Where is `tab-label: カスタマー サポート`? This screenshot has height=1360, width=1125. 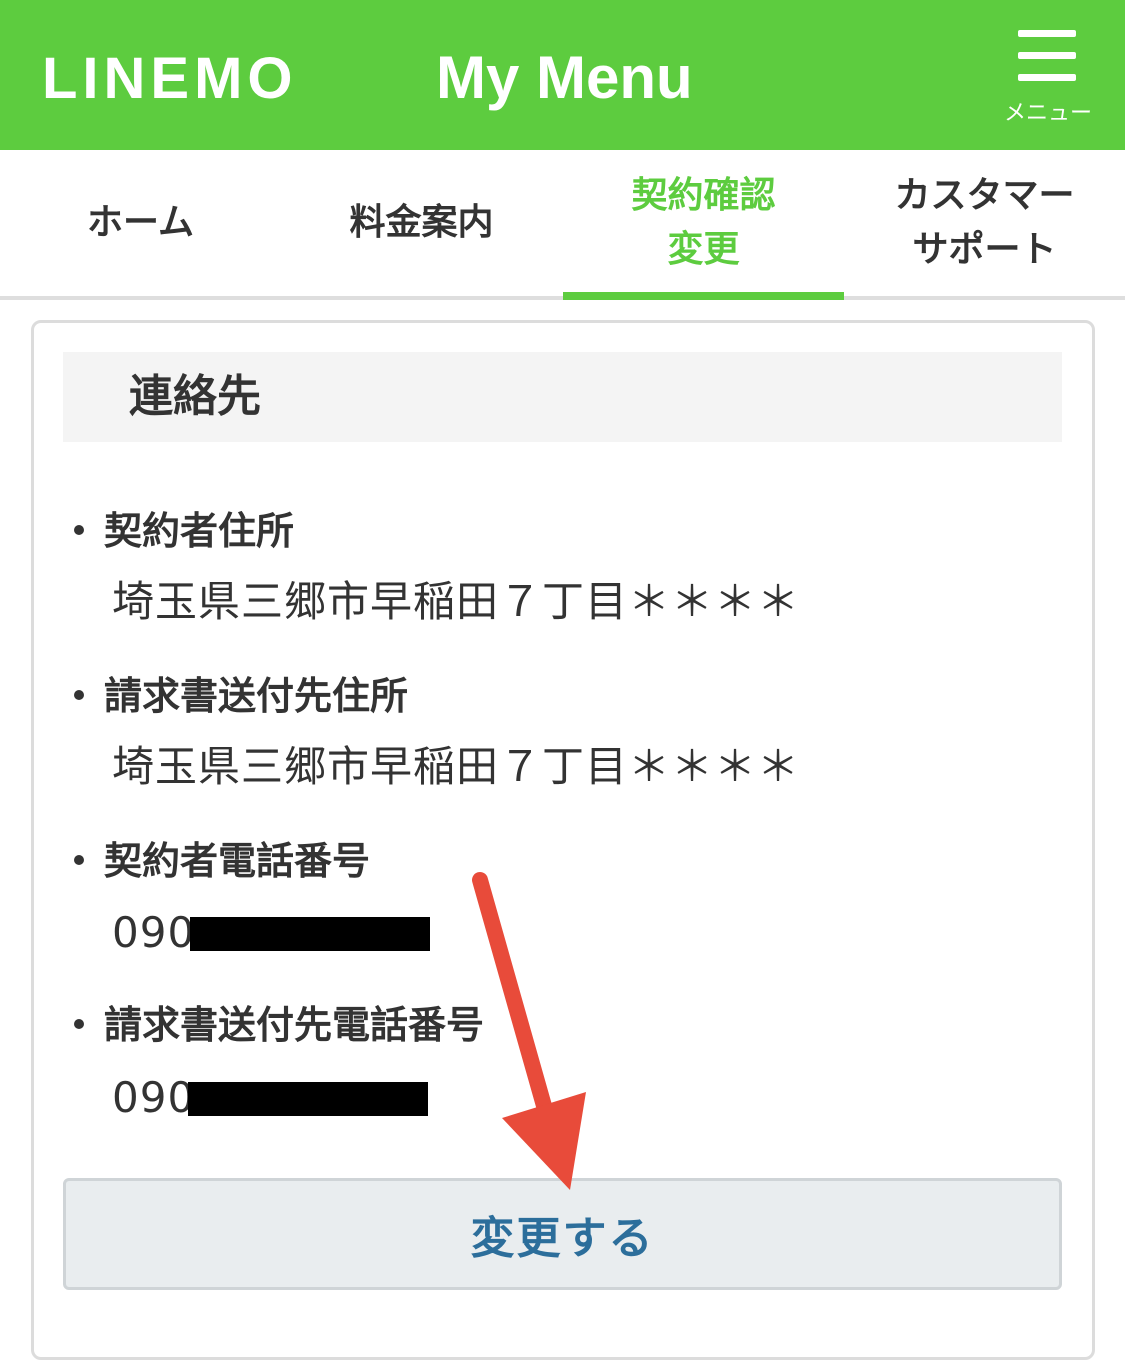
tab-label: カスタマー サポート is located at coordinates (984, 222).